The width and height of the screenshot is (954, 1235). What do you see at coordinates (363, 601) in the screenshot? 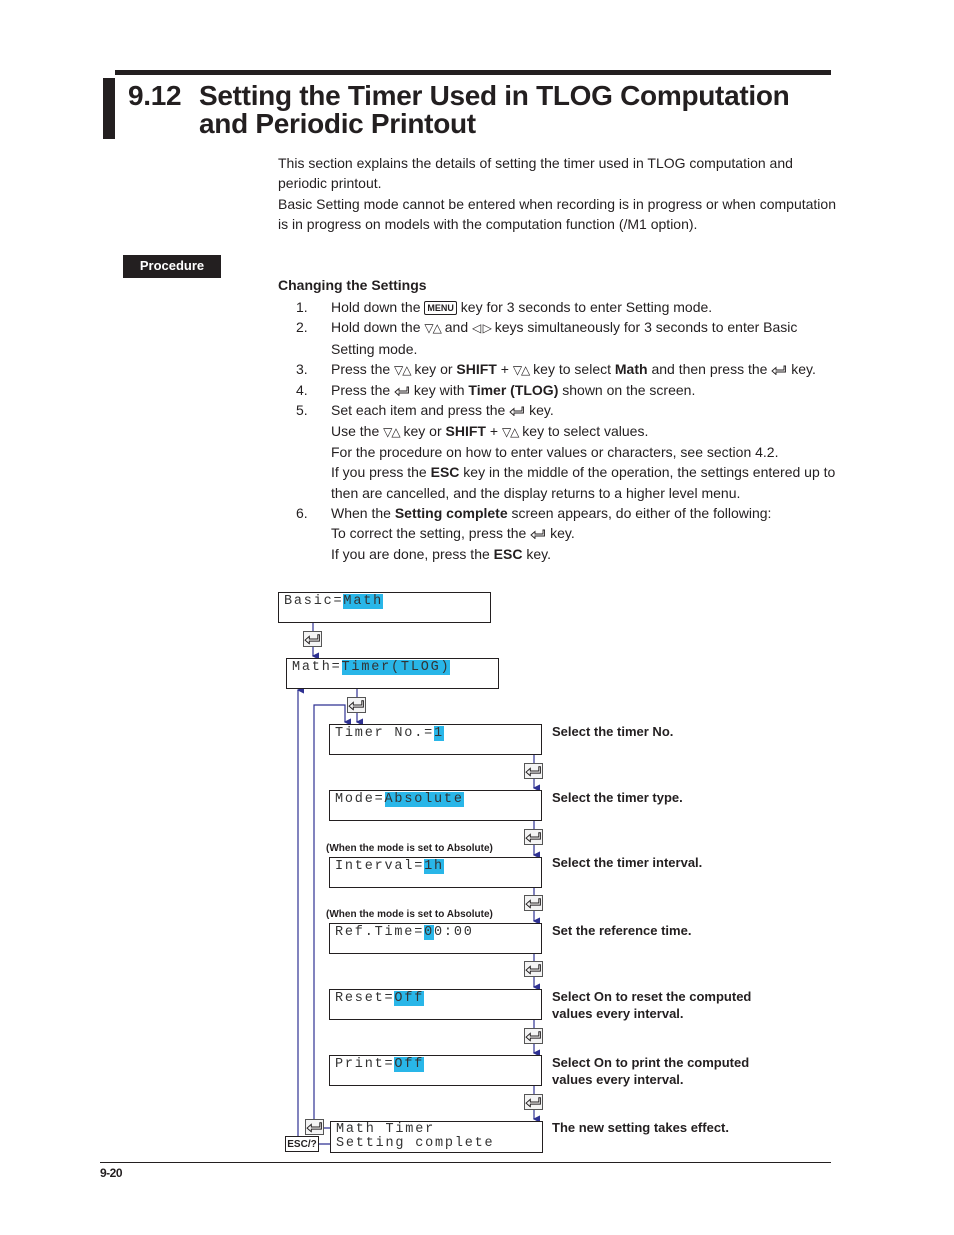
I see `lcd-value: Math` at bounding box center [363, 601].